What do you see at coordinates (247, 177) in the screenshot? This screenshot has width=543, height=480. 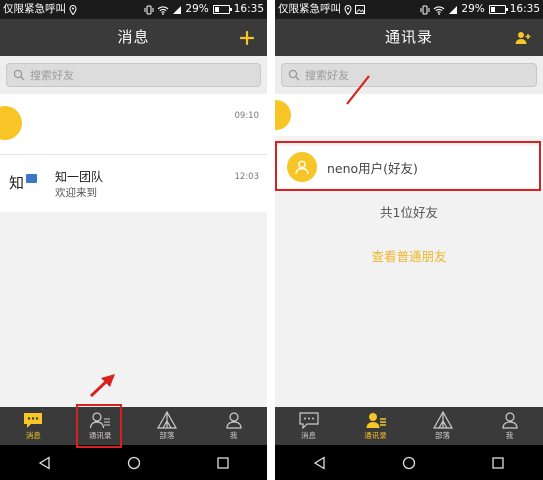 I see `message-time: 12:03` at bounding box center [247, 177].